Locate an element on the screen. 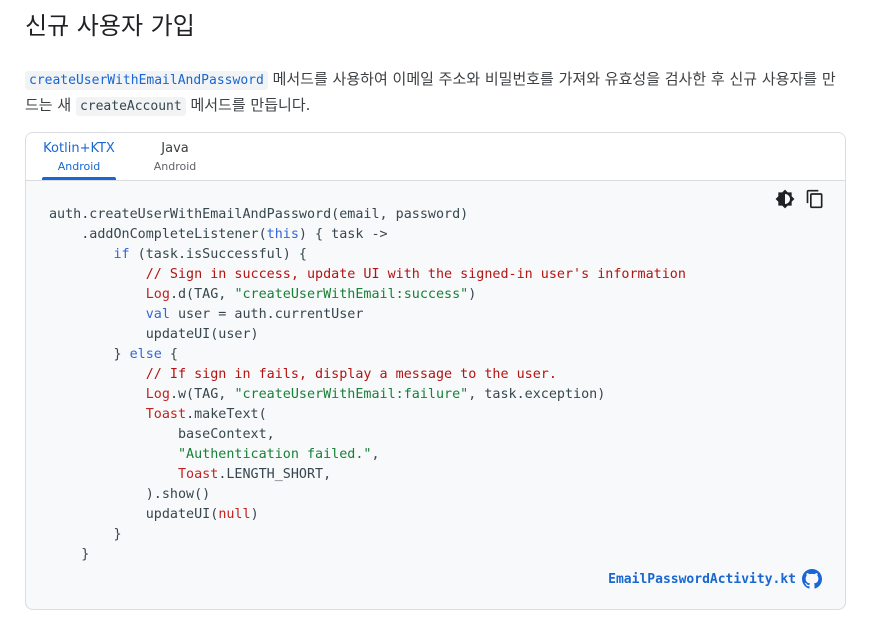 The width and height of the screenshot is (873, 625). tab-java: Java Android is located at coordinates (175, 156).